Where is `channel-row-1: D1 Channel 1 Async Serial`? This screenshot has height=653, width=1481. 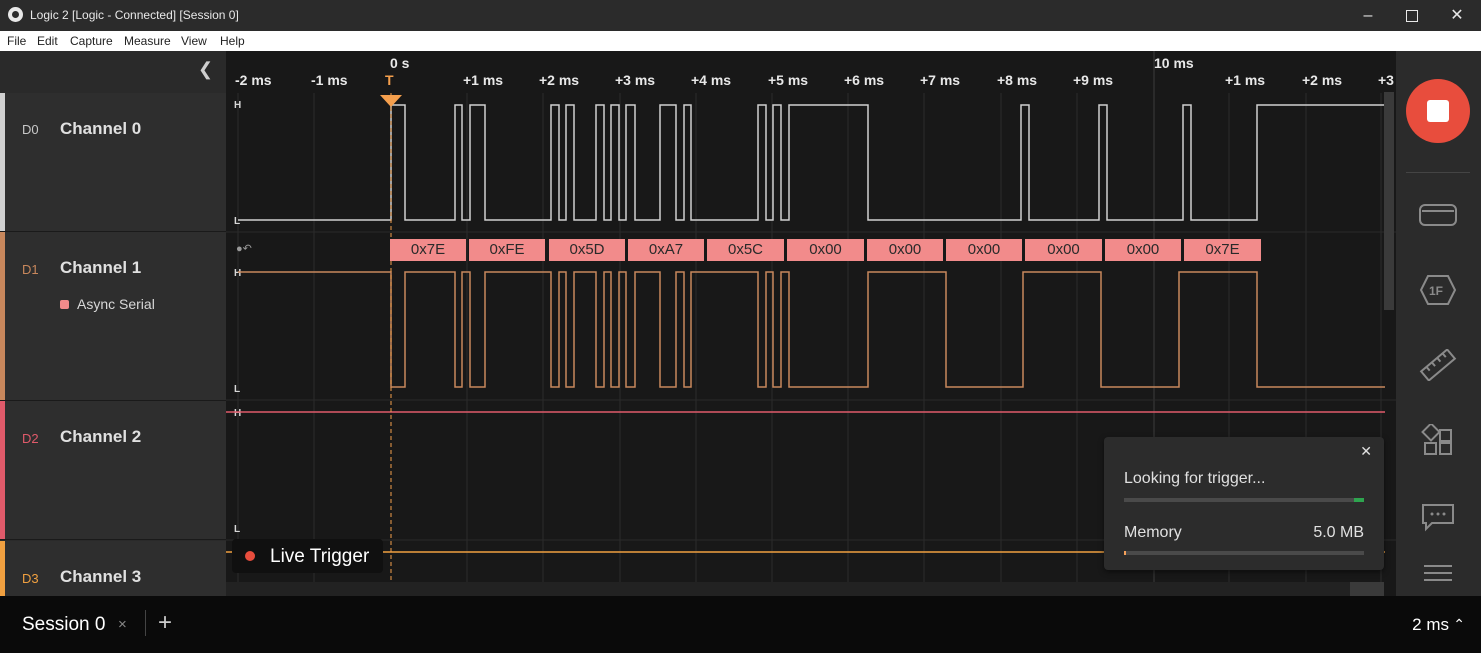
channel-row-1: D1 Channel 1 Async Serial is located at coordinates (113, 316).